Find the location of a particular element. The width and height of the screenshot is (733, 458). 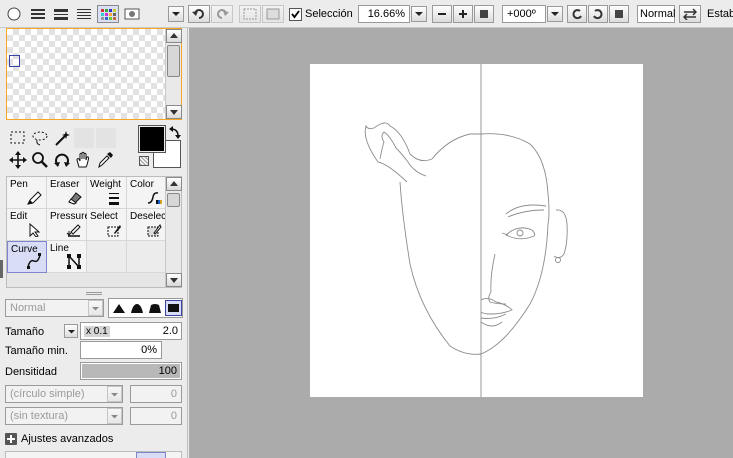

navigator-viewport is located at coordinates (14, 61).